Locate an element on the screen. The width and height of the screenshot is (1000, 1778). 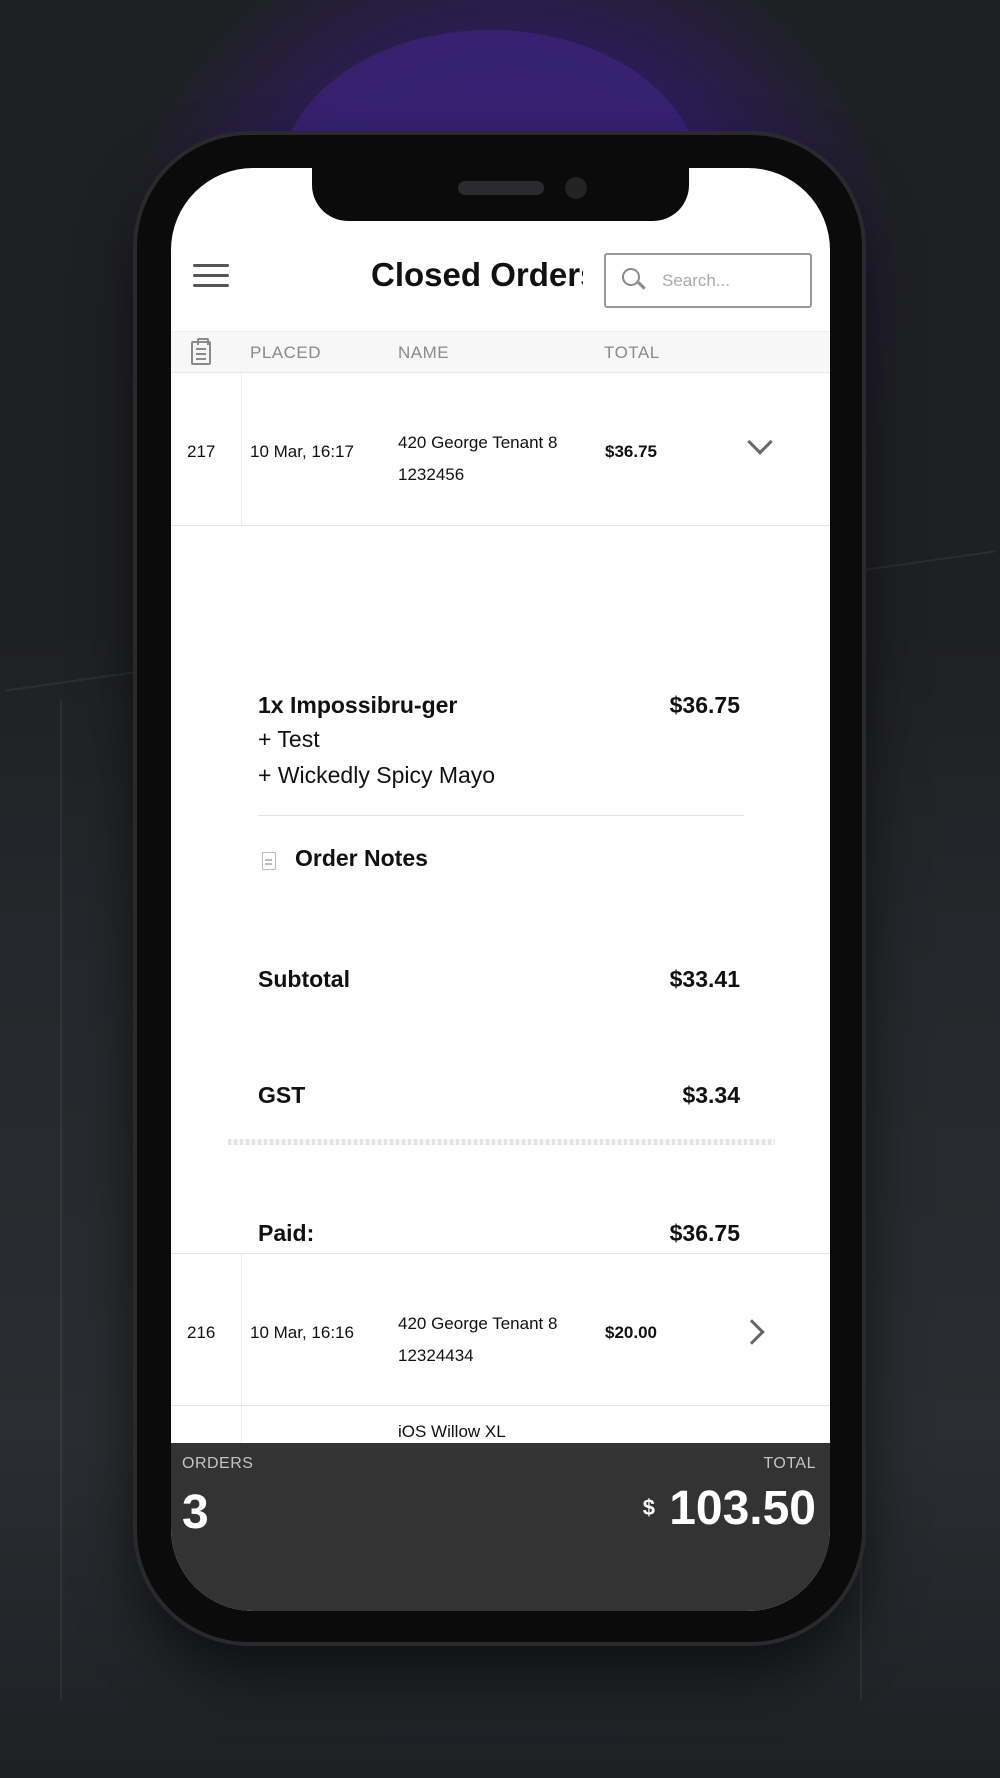
order-id: 216 is located at coordinates (201, 1332).